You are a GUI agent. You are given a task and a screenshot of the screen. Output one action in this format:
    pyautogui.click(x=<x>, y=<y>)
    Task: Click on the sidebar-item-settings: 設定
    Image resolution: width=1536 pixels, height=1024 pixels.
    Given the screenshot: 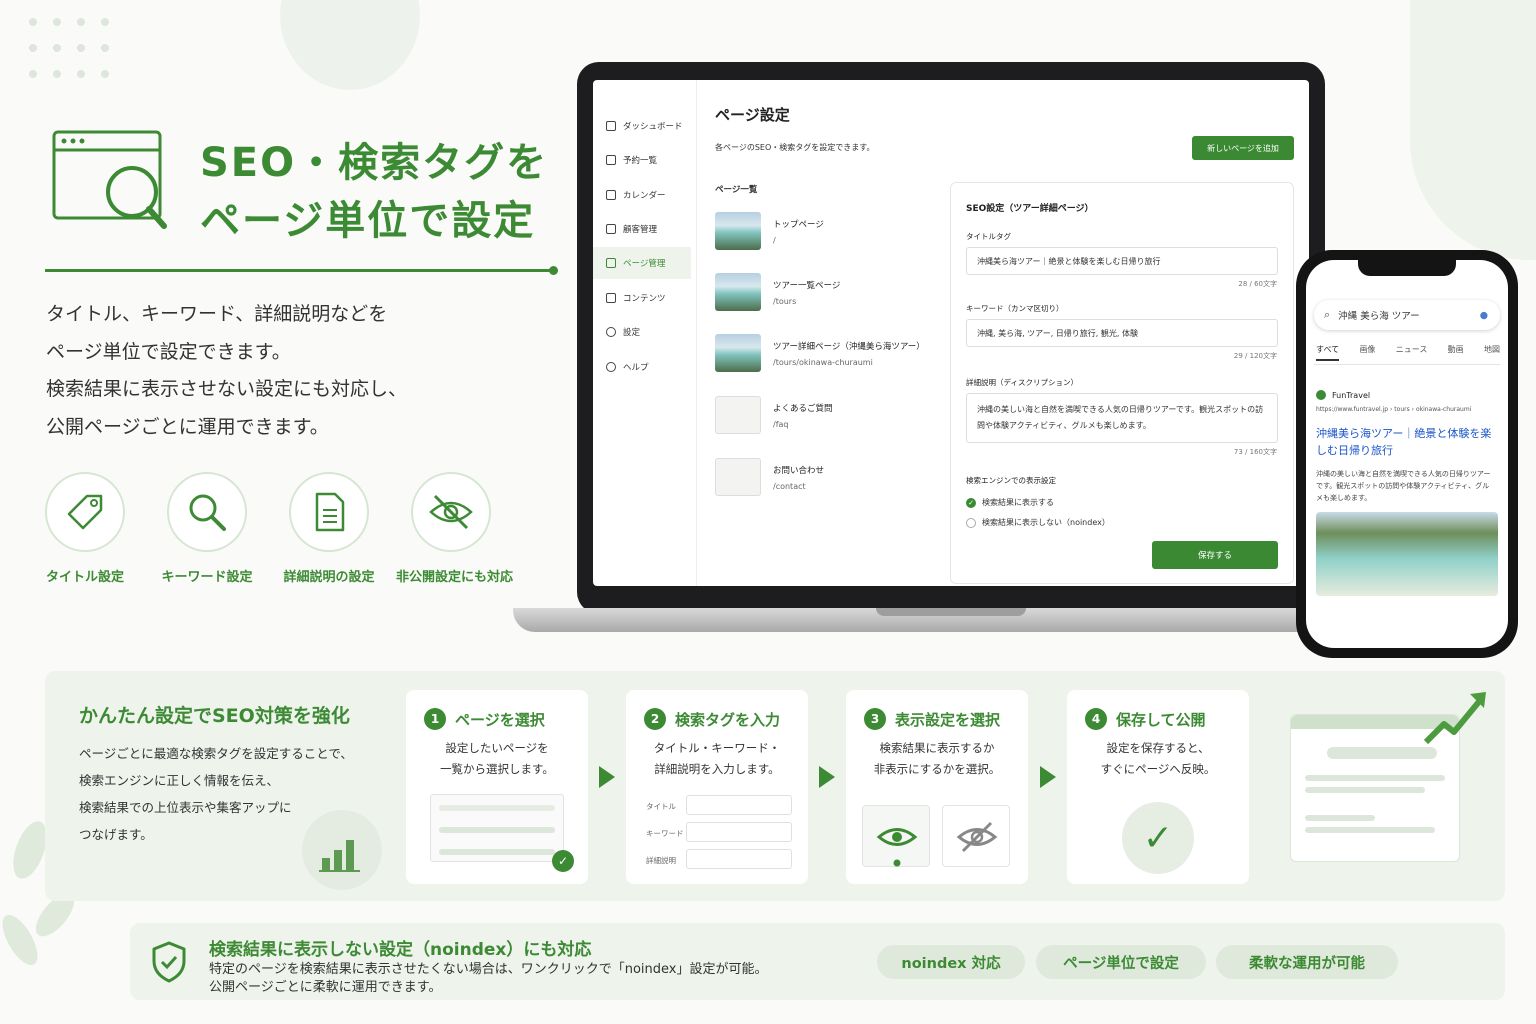 What is the action you would take?
    pyautogui.click(x=642, y=332)
    